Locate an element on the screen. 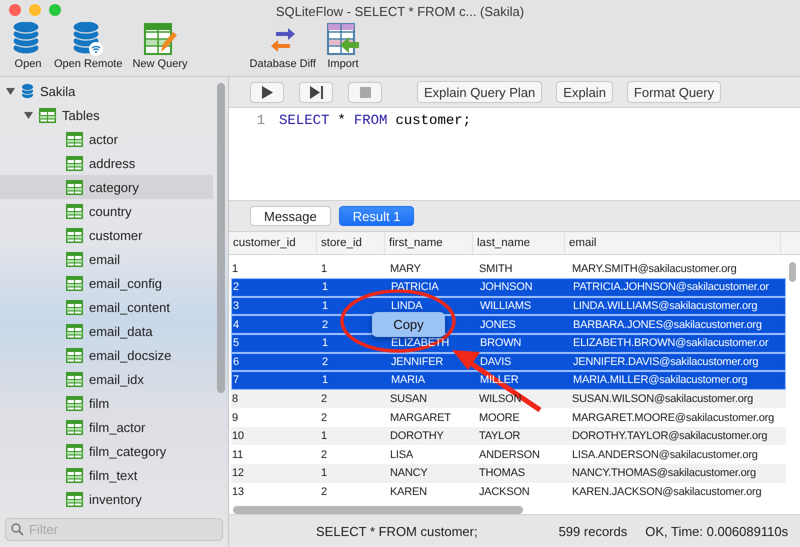 The width and height of the screenshot is (800, 547). table-arrow-icon is located at coordinates (343, 39).